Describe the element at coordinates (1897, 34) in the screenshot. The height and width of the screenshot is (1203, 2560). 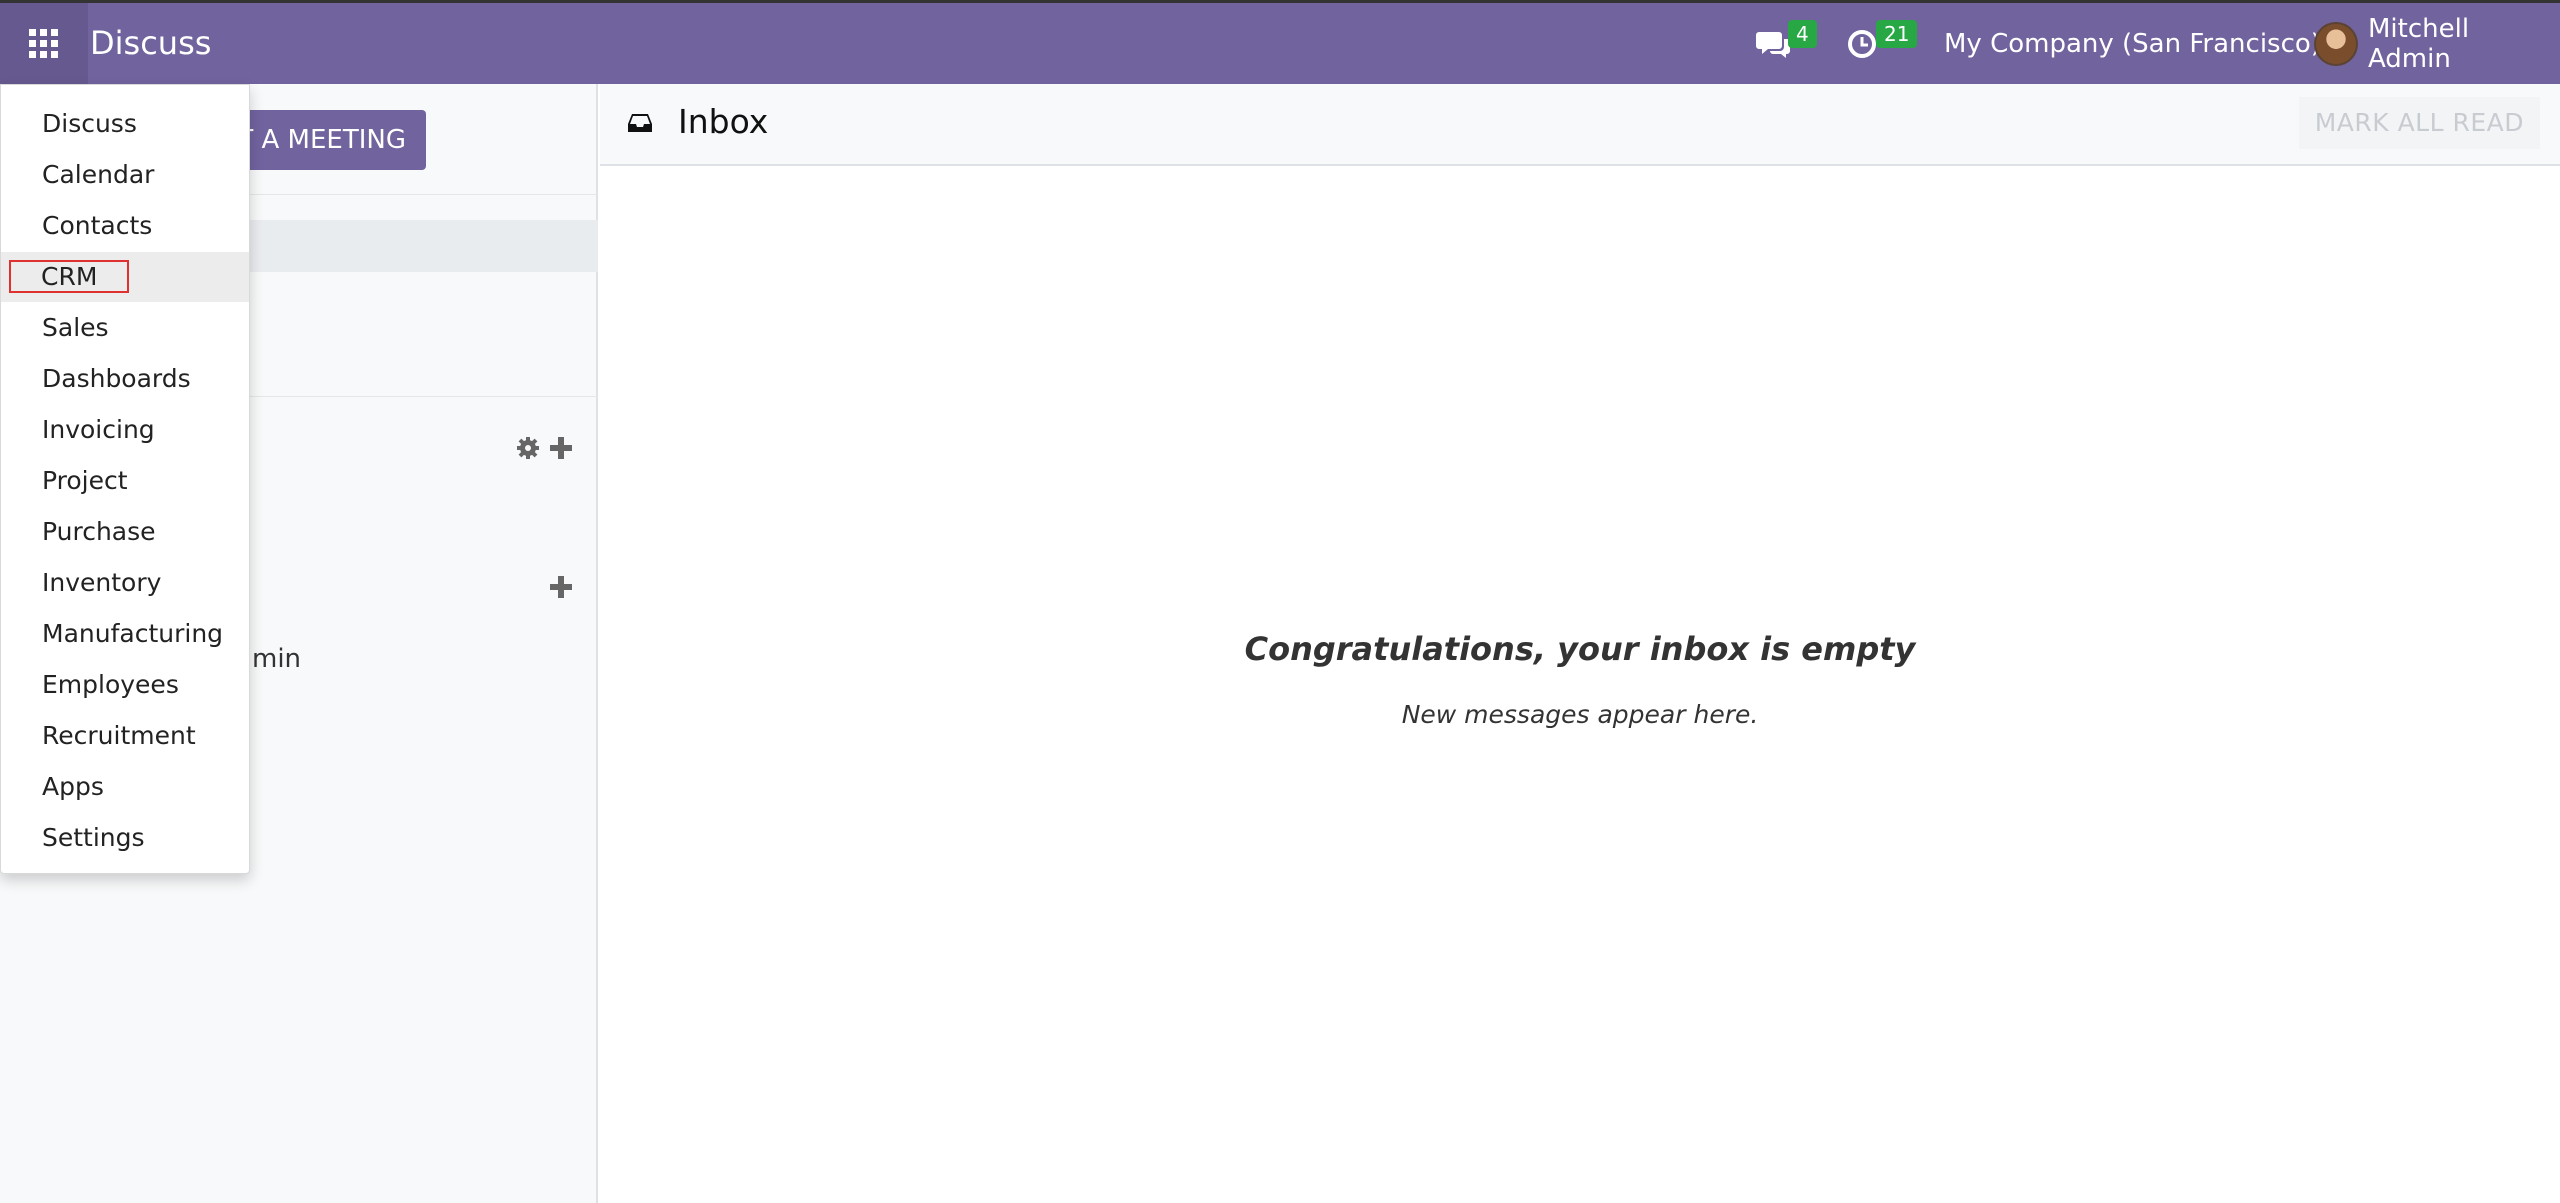
I see `activities-count-badge: 21` at that location.